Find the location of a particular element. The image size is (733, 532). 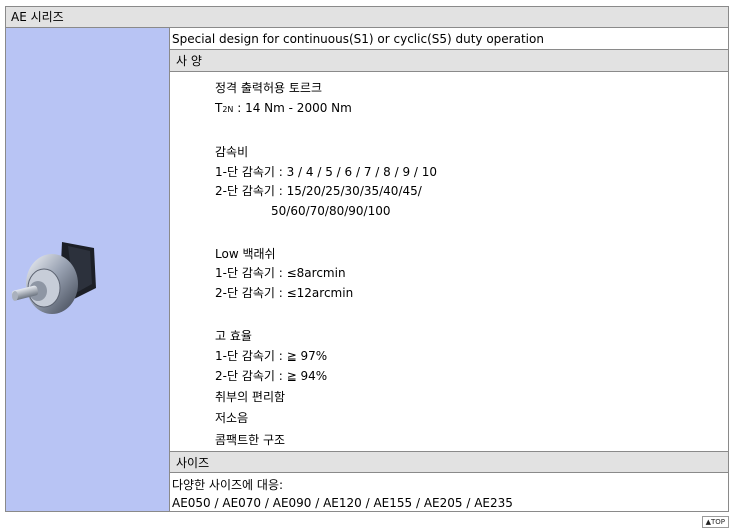

feature-mounting: 취부의 편리함 is located at coordinates (250, 397).